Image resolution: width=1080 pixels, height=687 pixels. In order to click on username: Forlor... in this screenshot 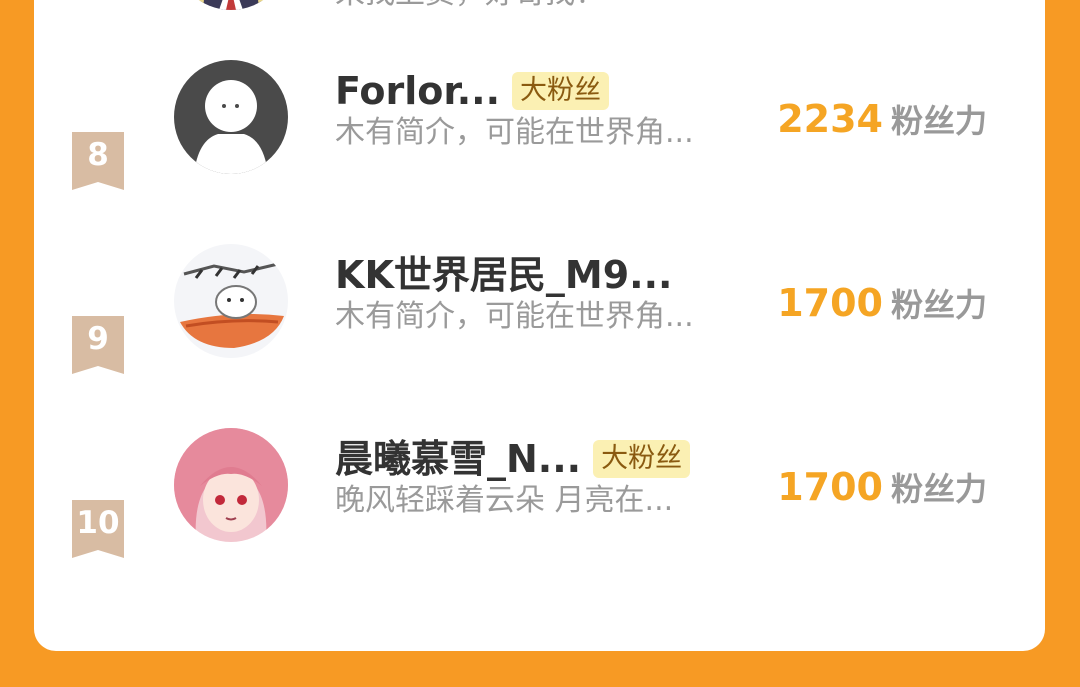, I will do `click(417, 91)`.